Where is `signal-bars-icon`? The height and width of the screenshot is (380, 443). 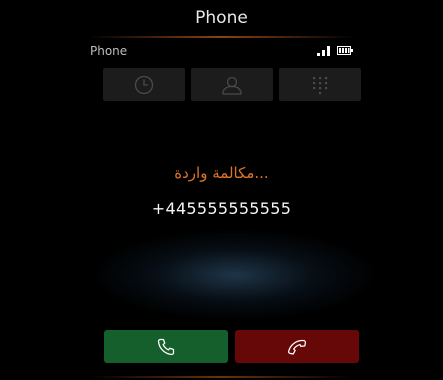 signal-bars-icon is located at coordinates (323, 51).